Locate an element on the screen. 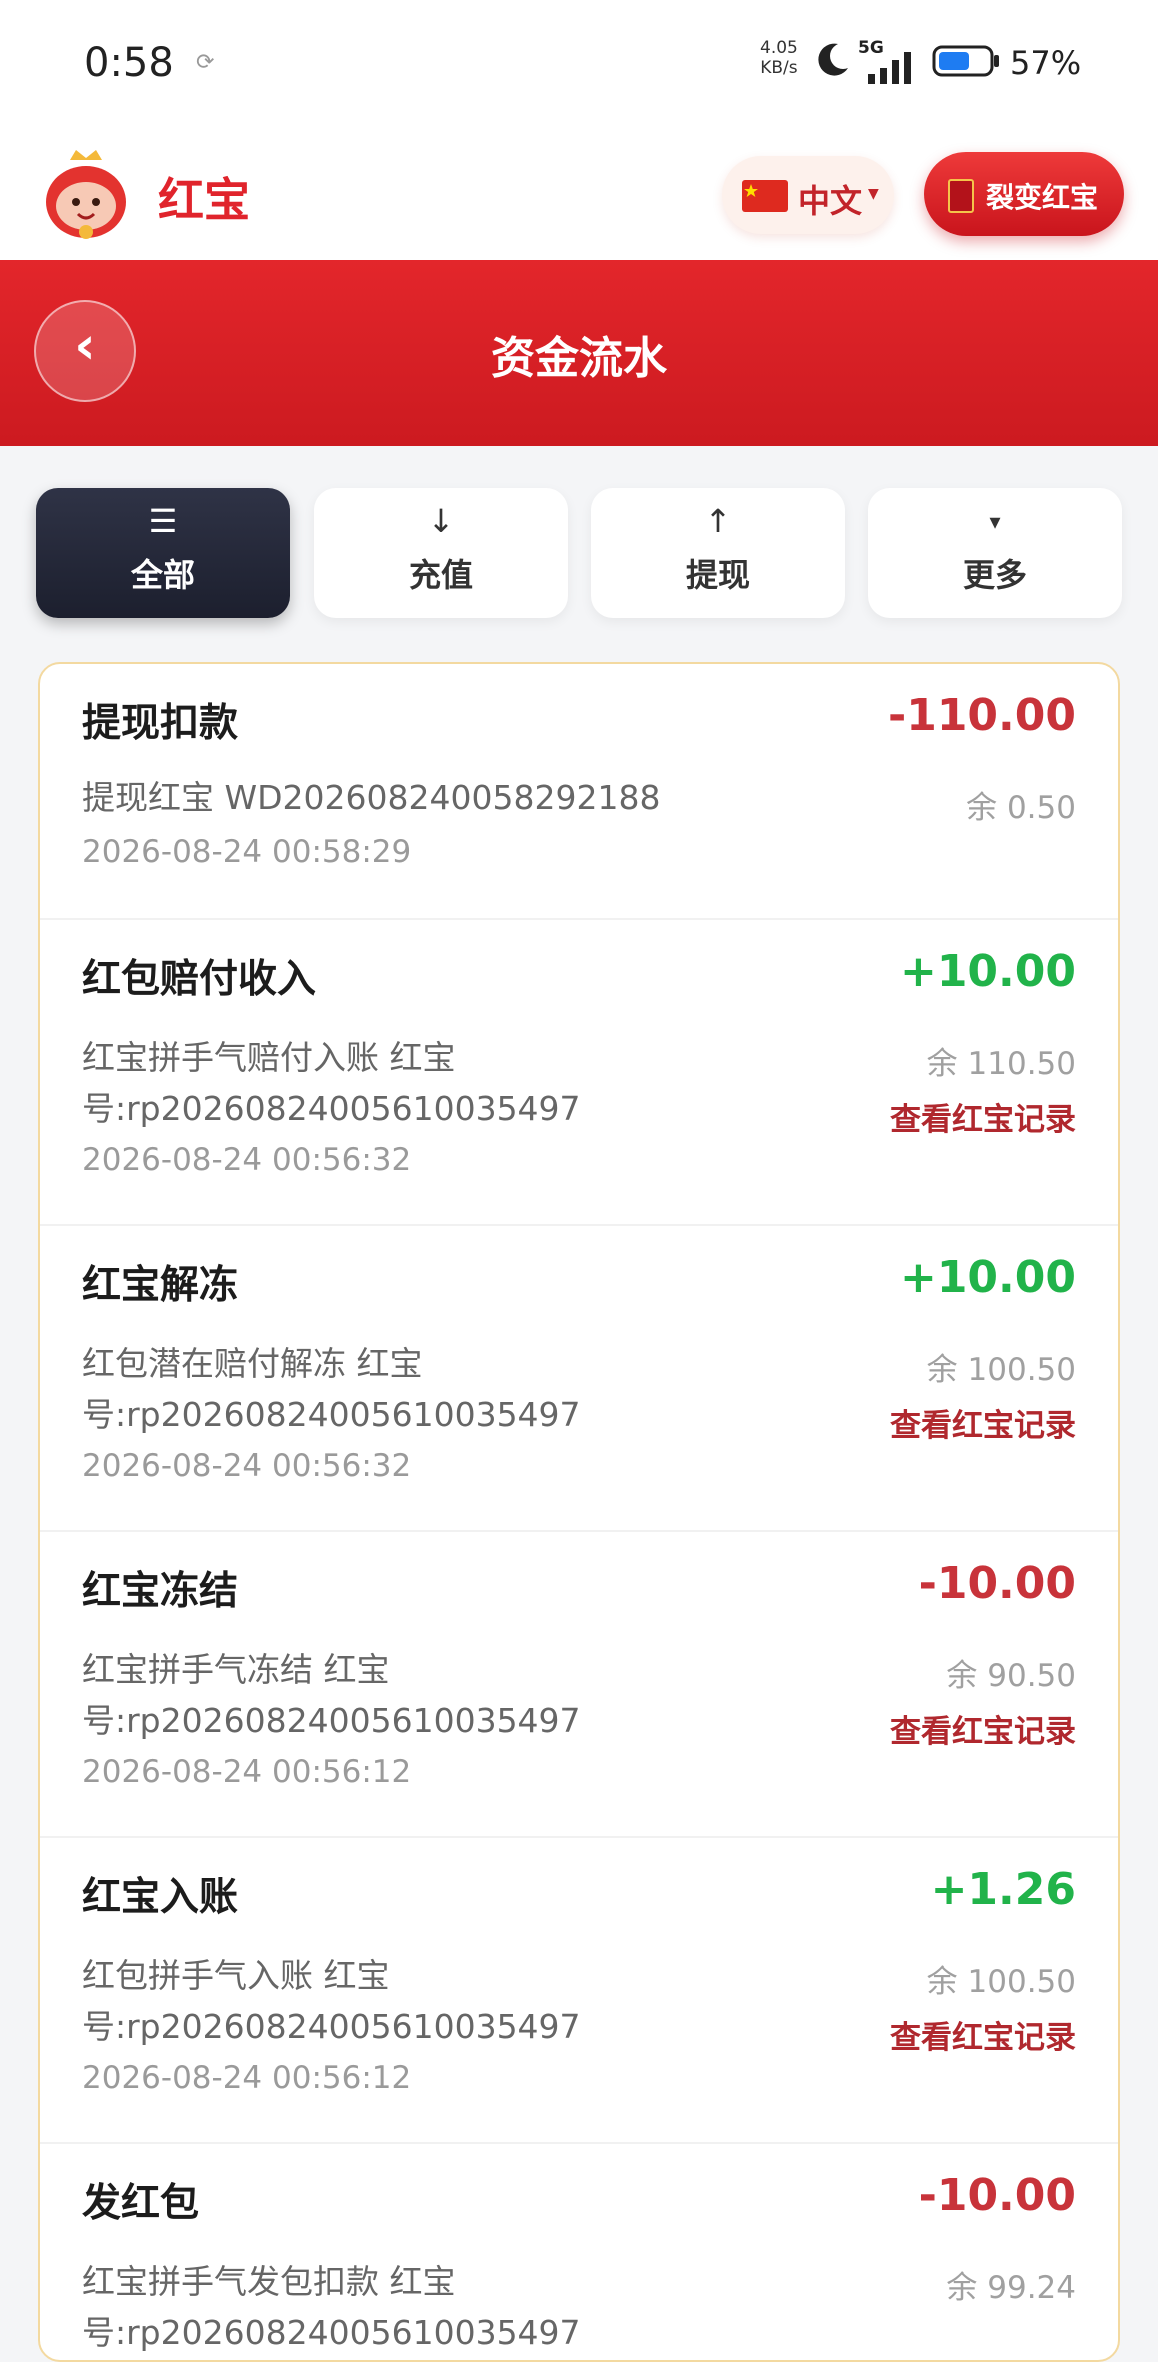 The width and height of the screenshot is (1158, 2362). transaction-balance: 余 90.50 is located at coordinates (1011, 1676).